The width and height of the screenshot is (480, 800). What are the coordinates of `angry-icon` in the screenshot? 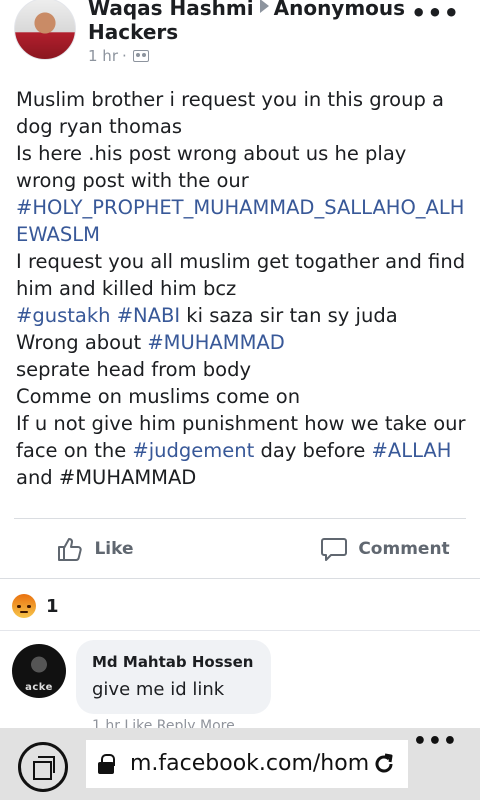 It's located at (24, 606).